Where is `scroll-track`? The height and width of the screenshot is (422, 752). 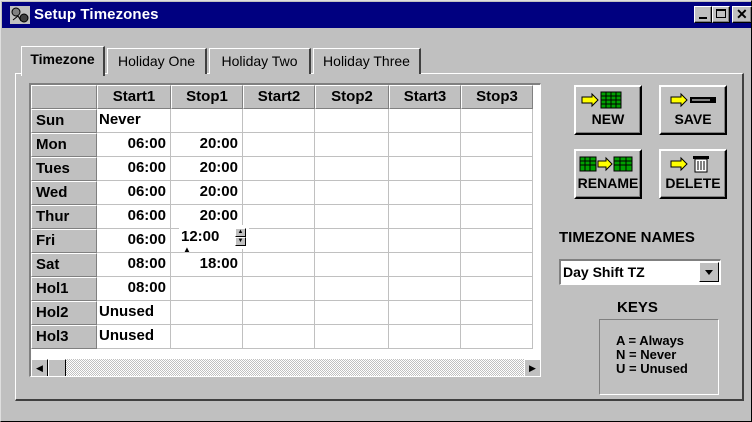 scroll-track is located at coordinates (295, 367).